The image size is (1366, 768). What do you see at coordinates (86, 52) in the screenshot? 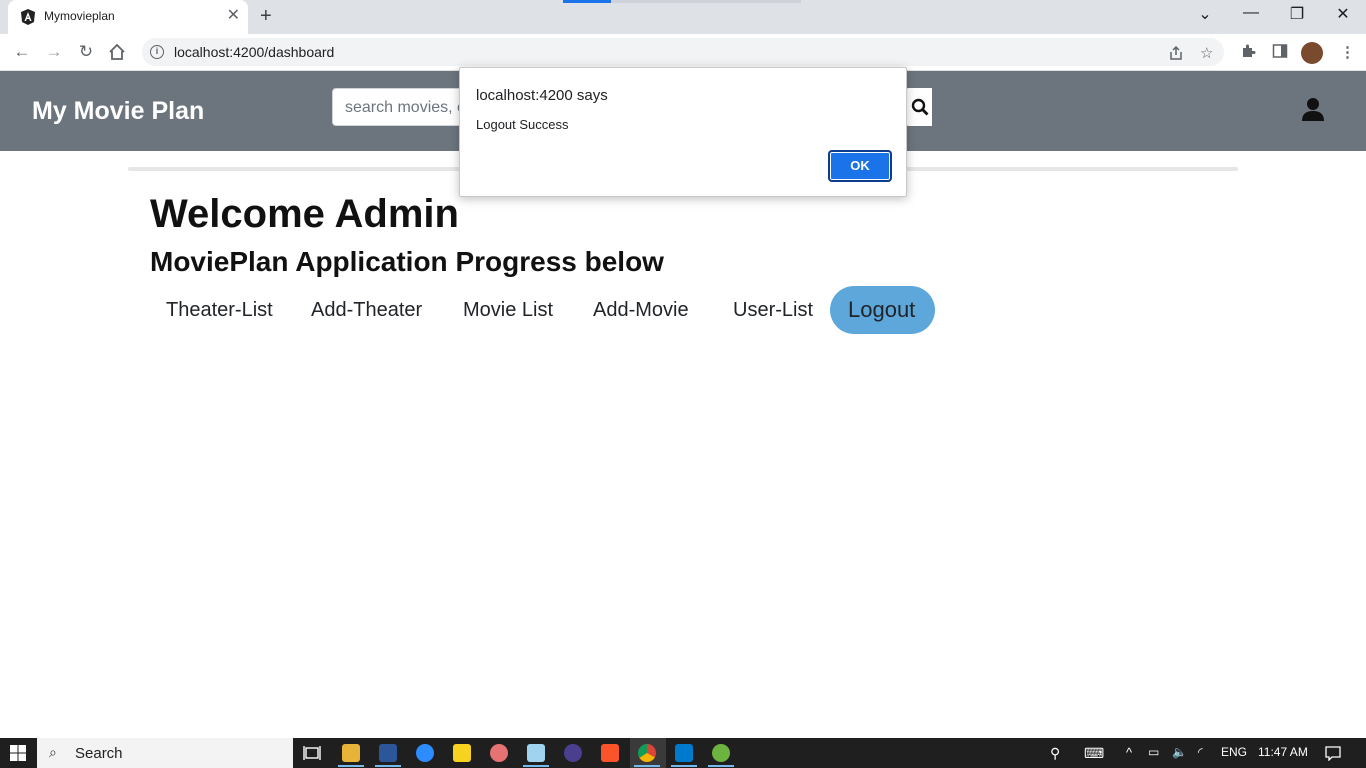
I see `reload-icon: ↻` at bounding box center [86, 52].